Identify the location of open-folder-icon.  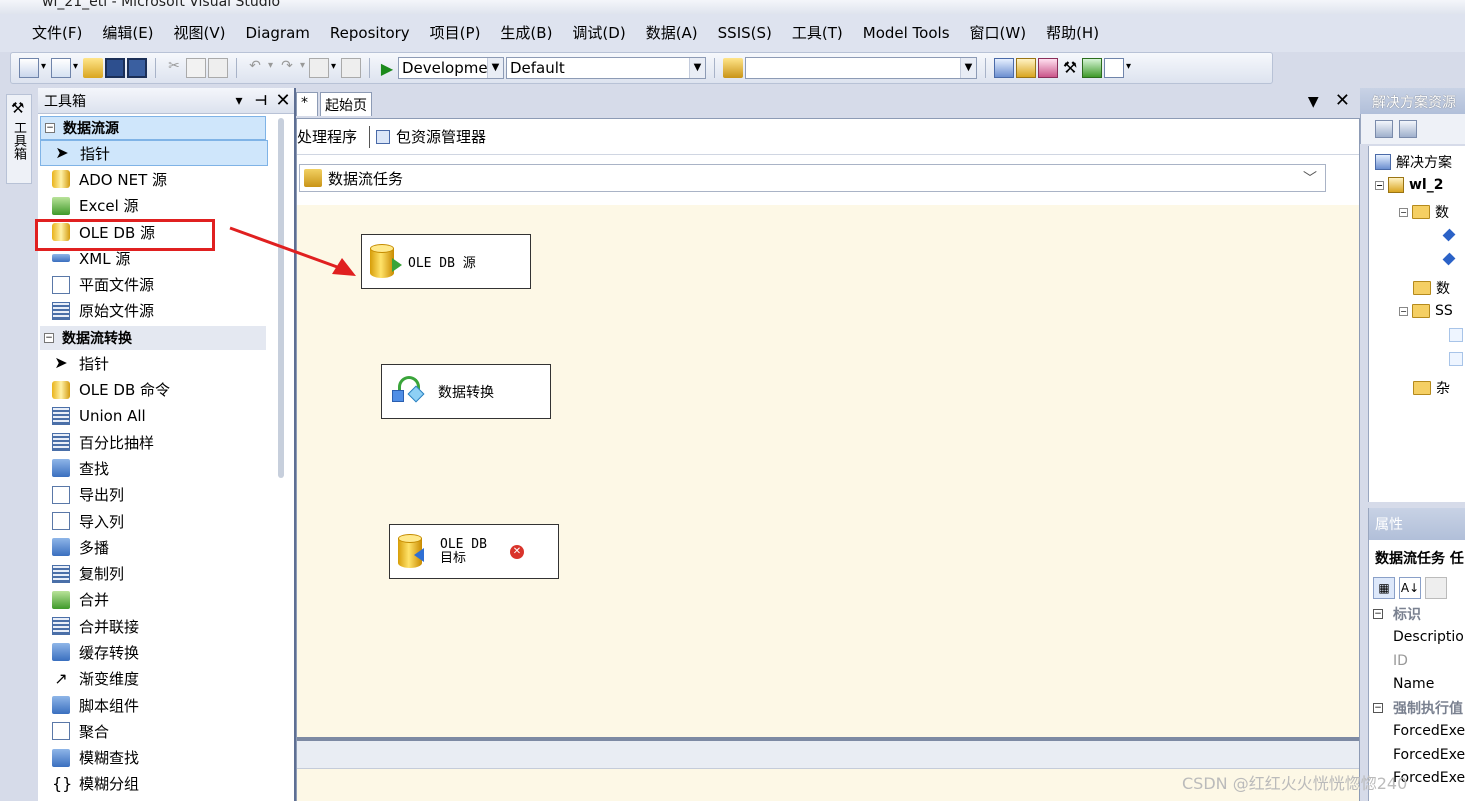
(93, 68).